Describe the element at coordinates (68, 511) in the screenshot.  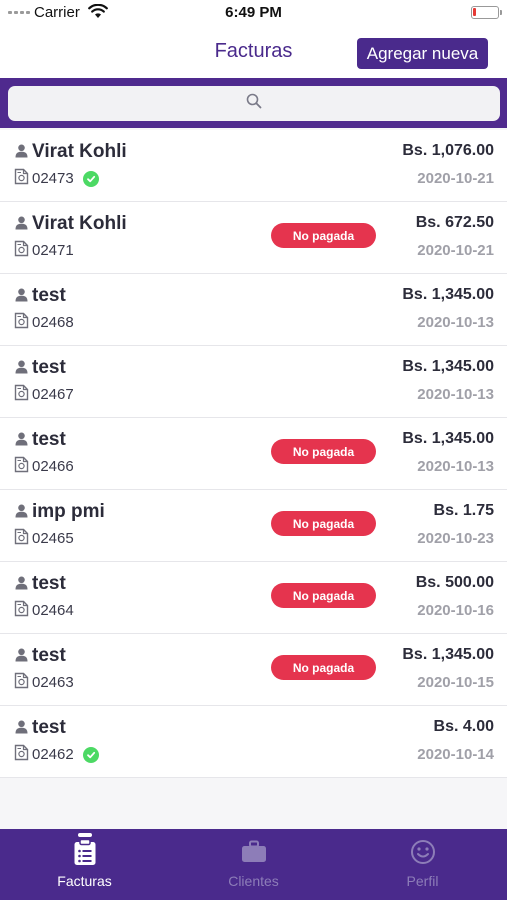
I see `client-name: imp pmi` at that location.